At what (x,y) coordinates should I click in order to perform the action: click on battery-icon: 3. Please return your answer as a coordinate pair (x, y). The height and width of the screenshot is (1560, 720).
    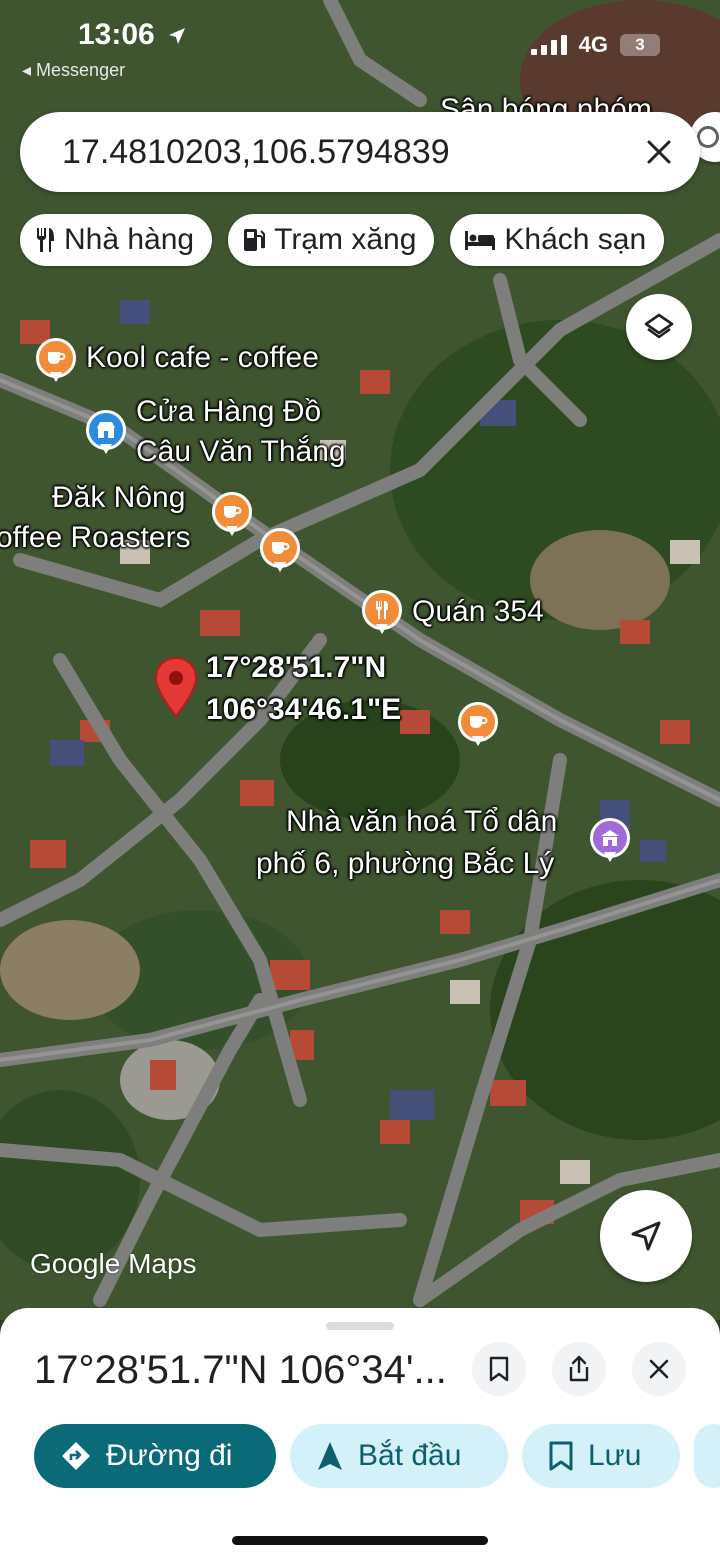
    Looking at the image, I should click on (640, 45).